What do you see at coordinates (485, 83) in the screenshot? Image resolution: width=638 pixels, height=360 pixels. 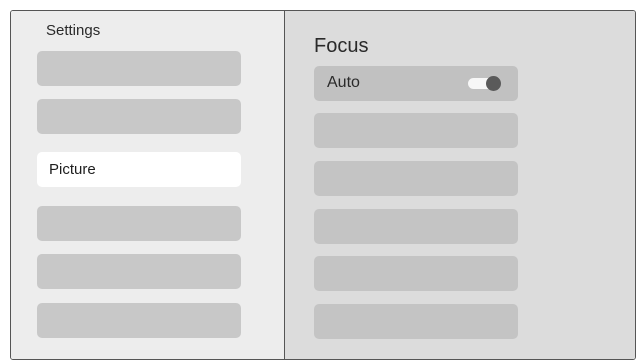 I see `auto-focus-toggle` at bounding box center [485, 83].